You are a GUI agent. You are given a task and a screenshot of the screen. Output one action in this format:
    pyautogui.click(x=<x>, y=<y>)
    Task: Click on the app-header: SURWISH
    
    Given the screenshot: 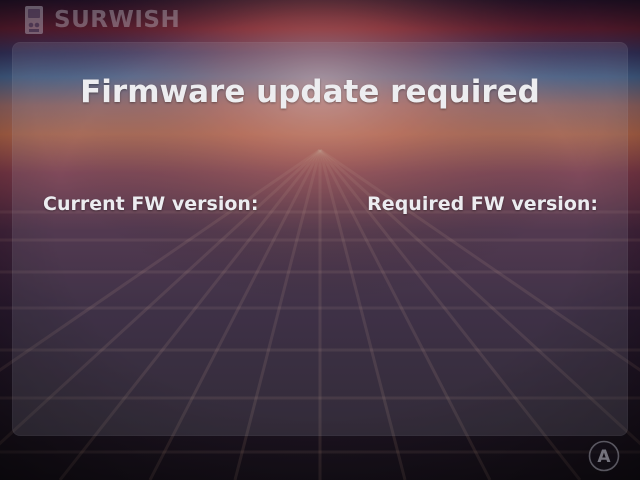 What is the action you would take?
    pyautogui.click(x=102, y=20)
    